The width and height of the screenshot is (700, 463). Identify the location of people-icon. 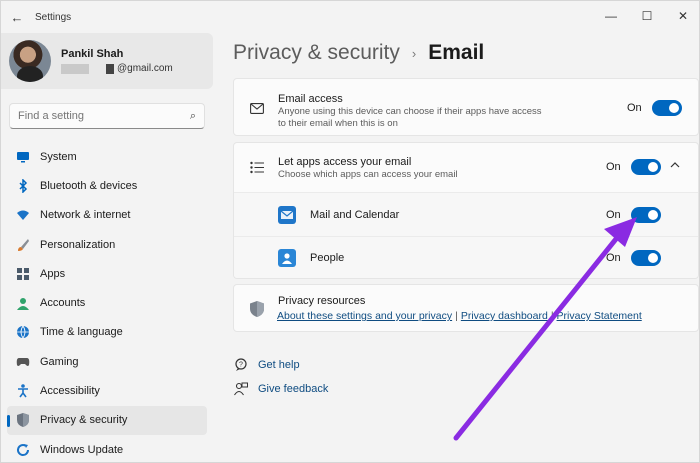
(287, 258).